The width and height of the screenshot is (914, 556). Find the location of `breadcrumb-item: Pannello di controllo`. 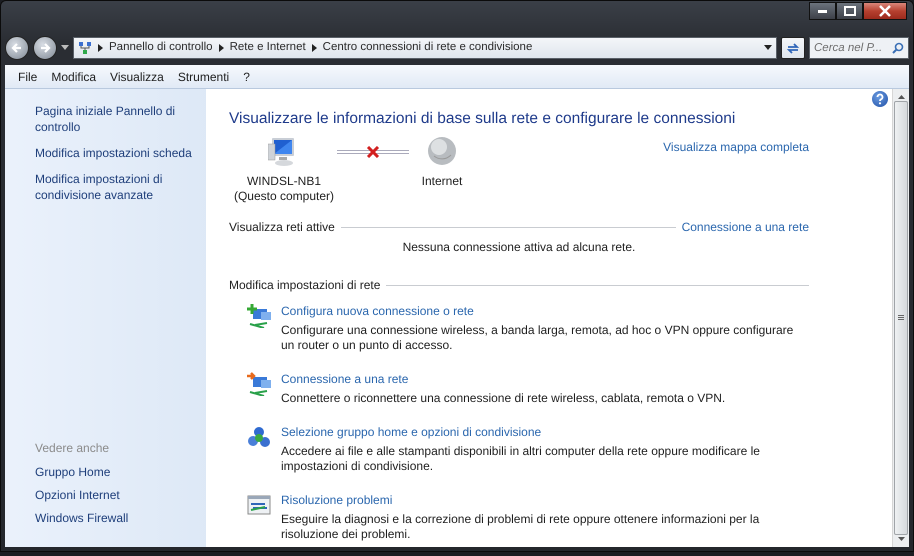

breadcrumb-item: Pannello di controllo is located at coordinates (161, 48).